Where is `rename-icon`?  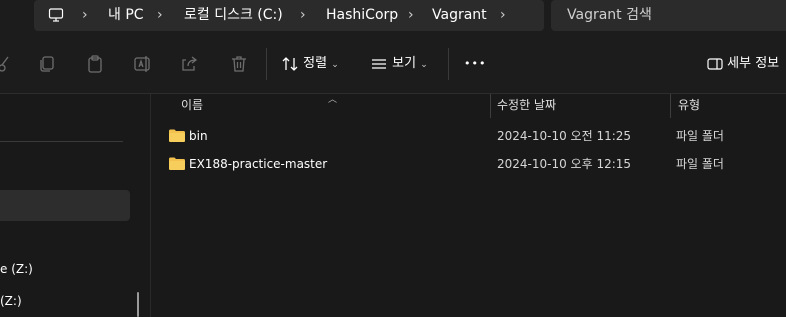 rename-icon is located at coordinates (143, 64).